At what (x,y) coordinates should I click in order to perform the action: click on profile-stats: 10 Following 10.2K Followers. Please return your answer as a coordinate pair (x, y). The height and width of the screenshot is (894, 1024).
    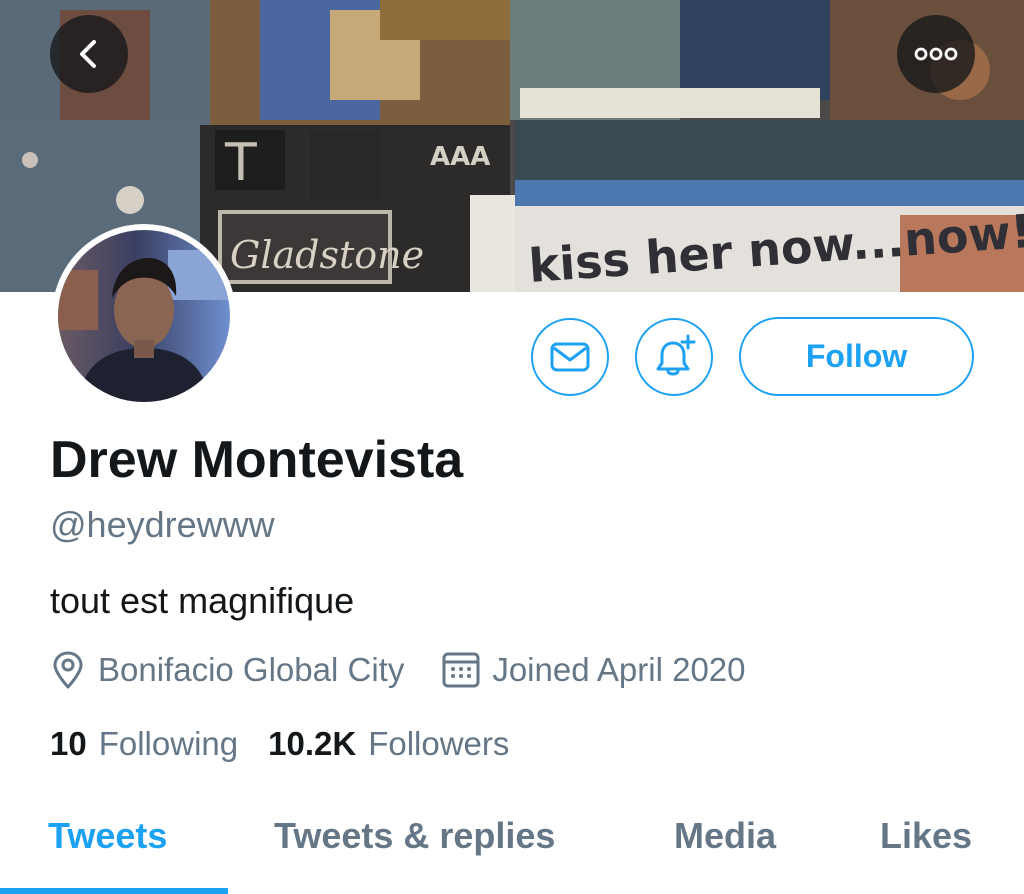
    Looking at the image, I should click on (294, 744).